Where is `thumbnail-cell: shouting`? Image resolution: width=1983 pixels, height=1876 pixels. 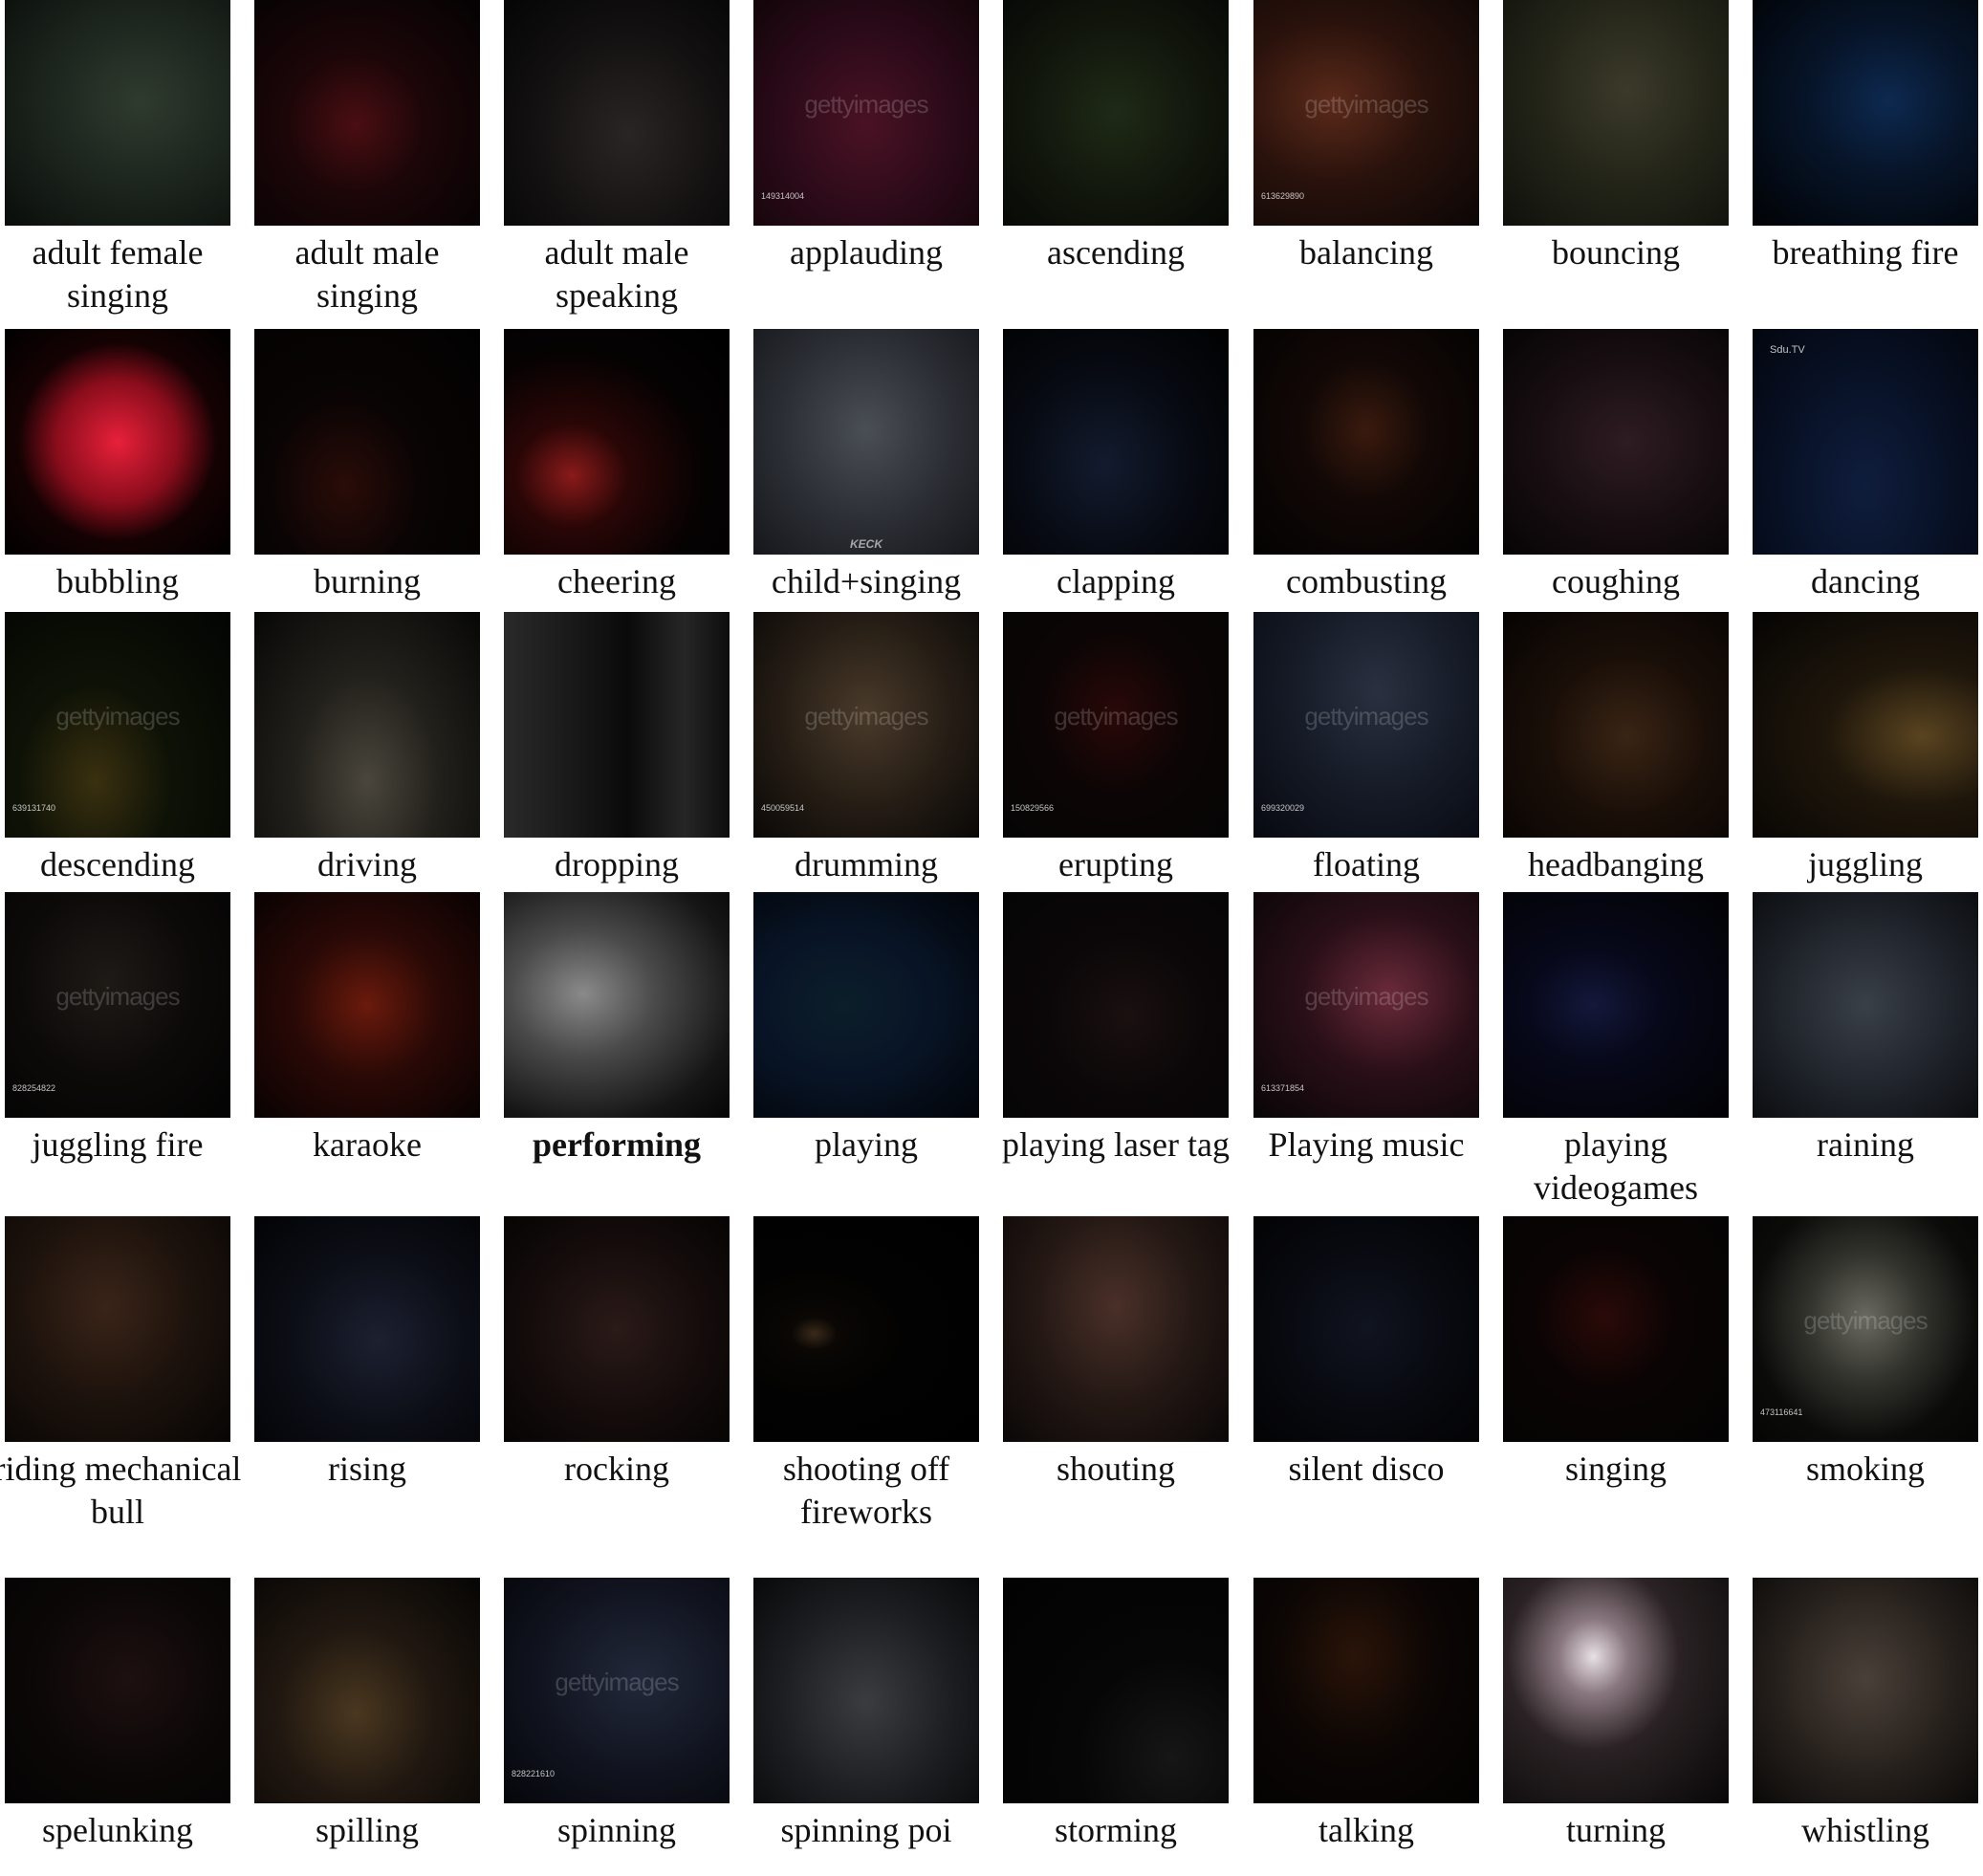
thumbnail-cell: shouting is located at coordinates (1116, 1353).